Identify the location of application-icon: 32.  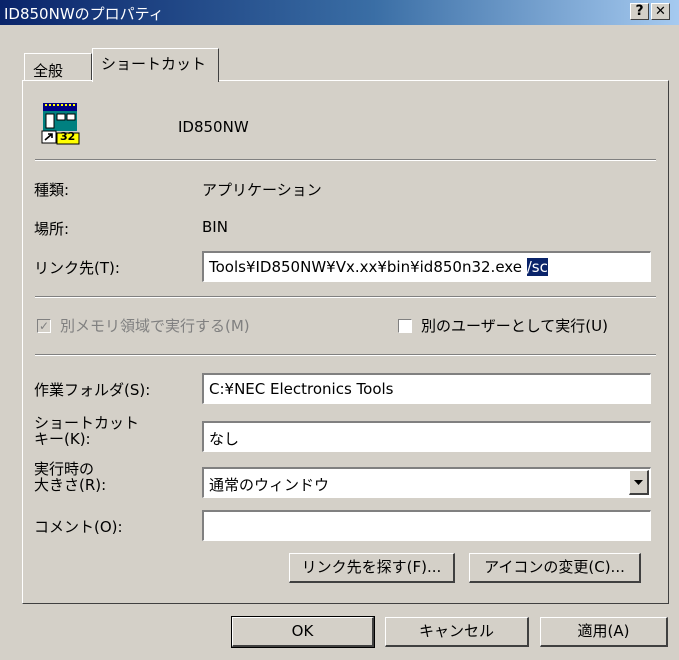
(61, 123).